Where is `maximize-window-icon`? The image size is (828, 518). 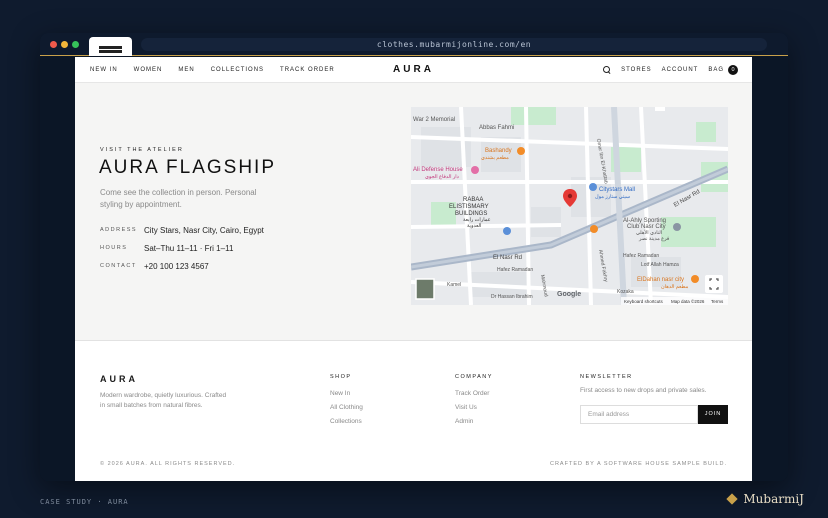 maximize-window-icon is located at coordinates (75, 44).